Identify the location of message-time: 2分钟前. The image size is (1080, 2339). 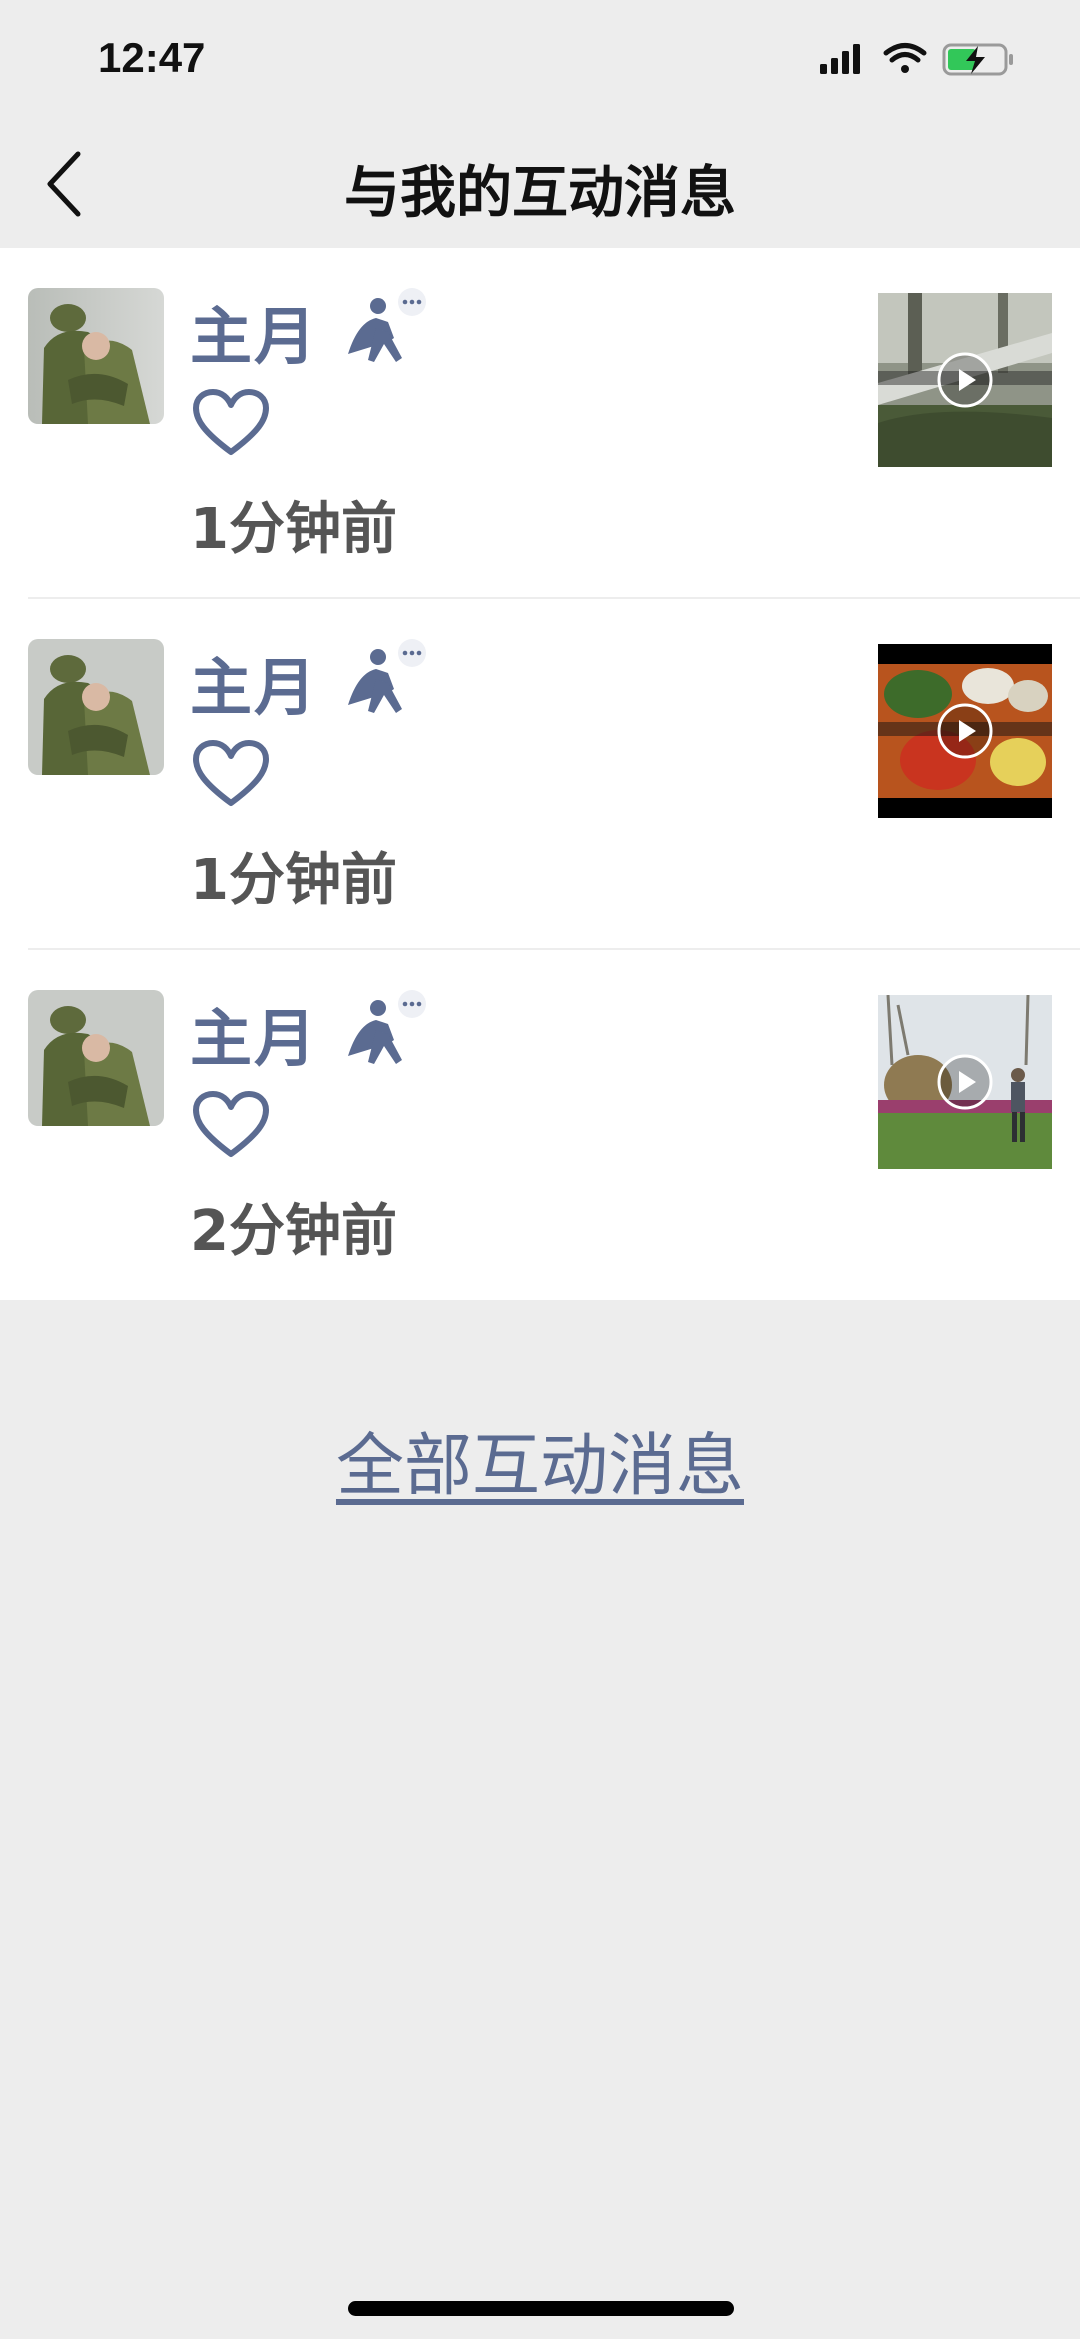
(293, 1231).